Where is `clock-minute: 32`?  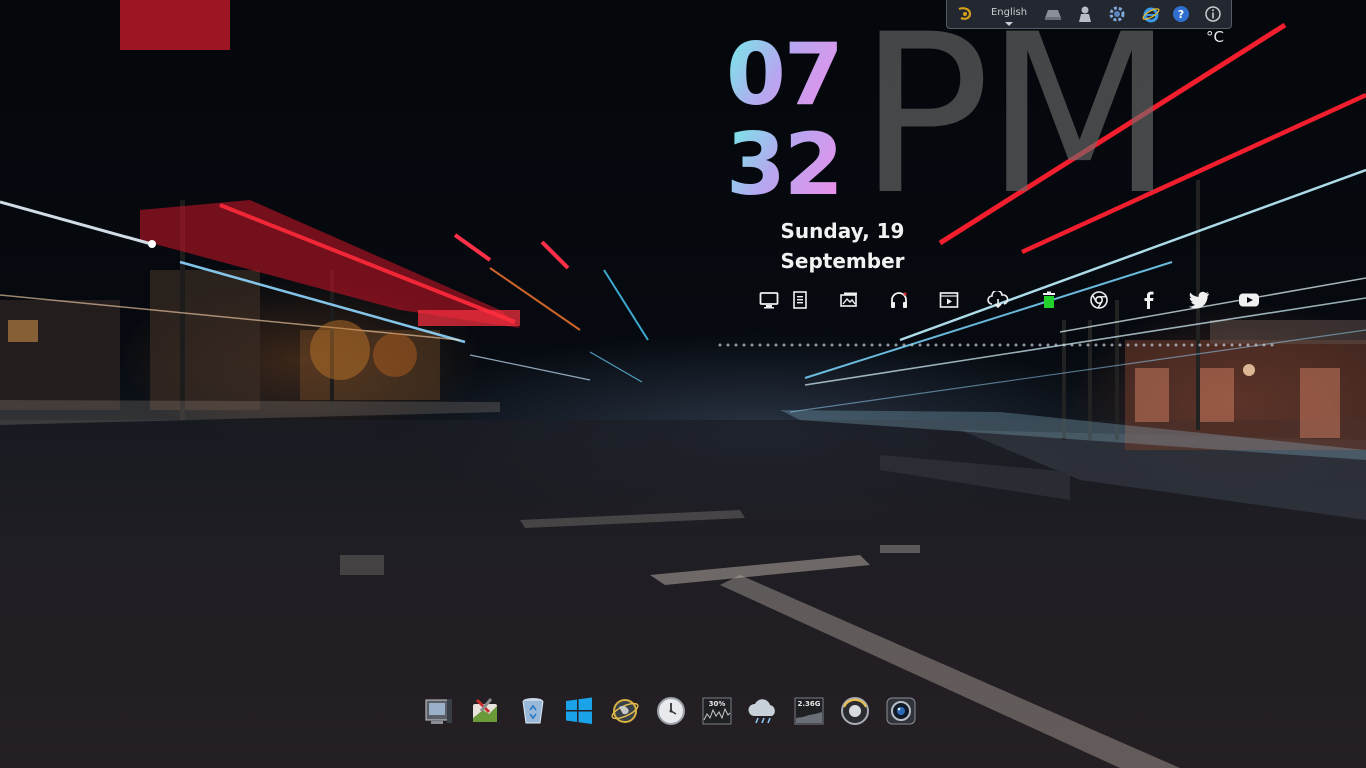
clock-minute: 32 is located at coordinates (785, 165).